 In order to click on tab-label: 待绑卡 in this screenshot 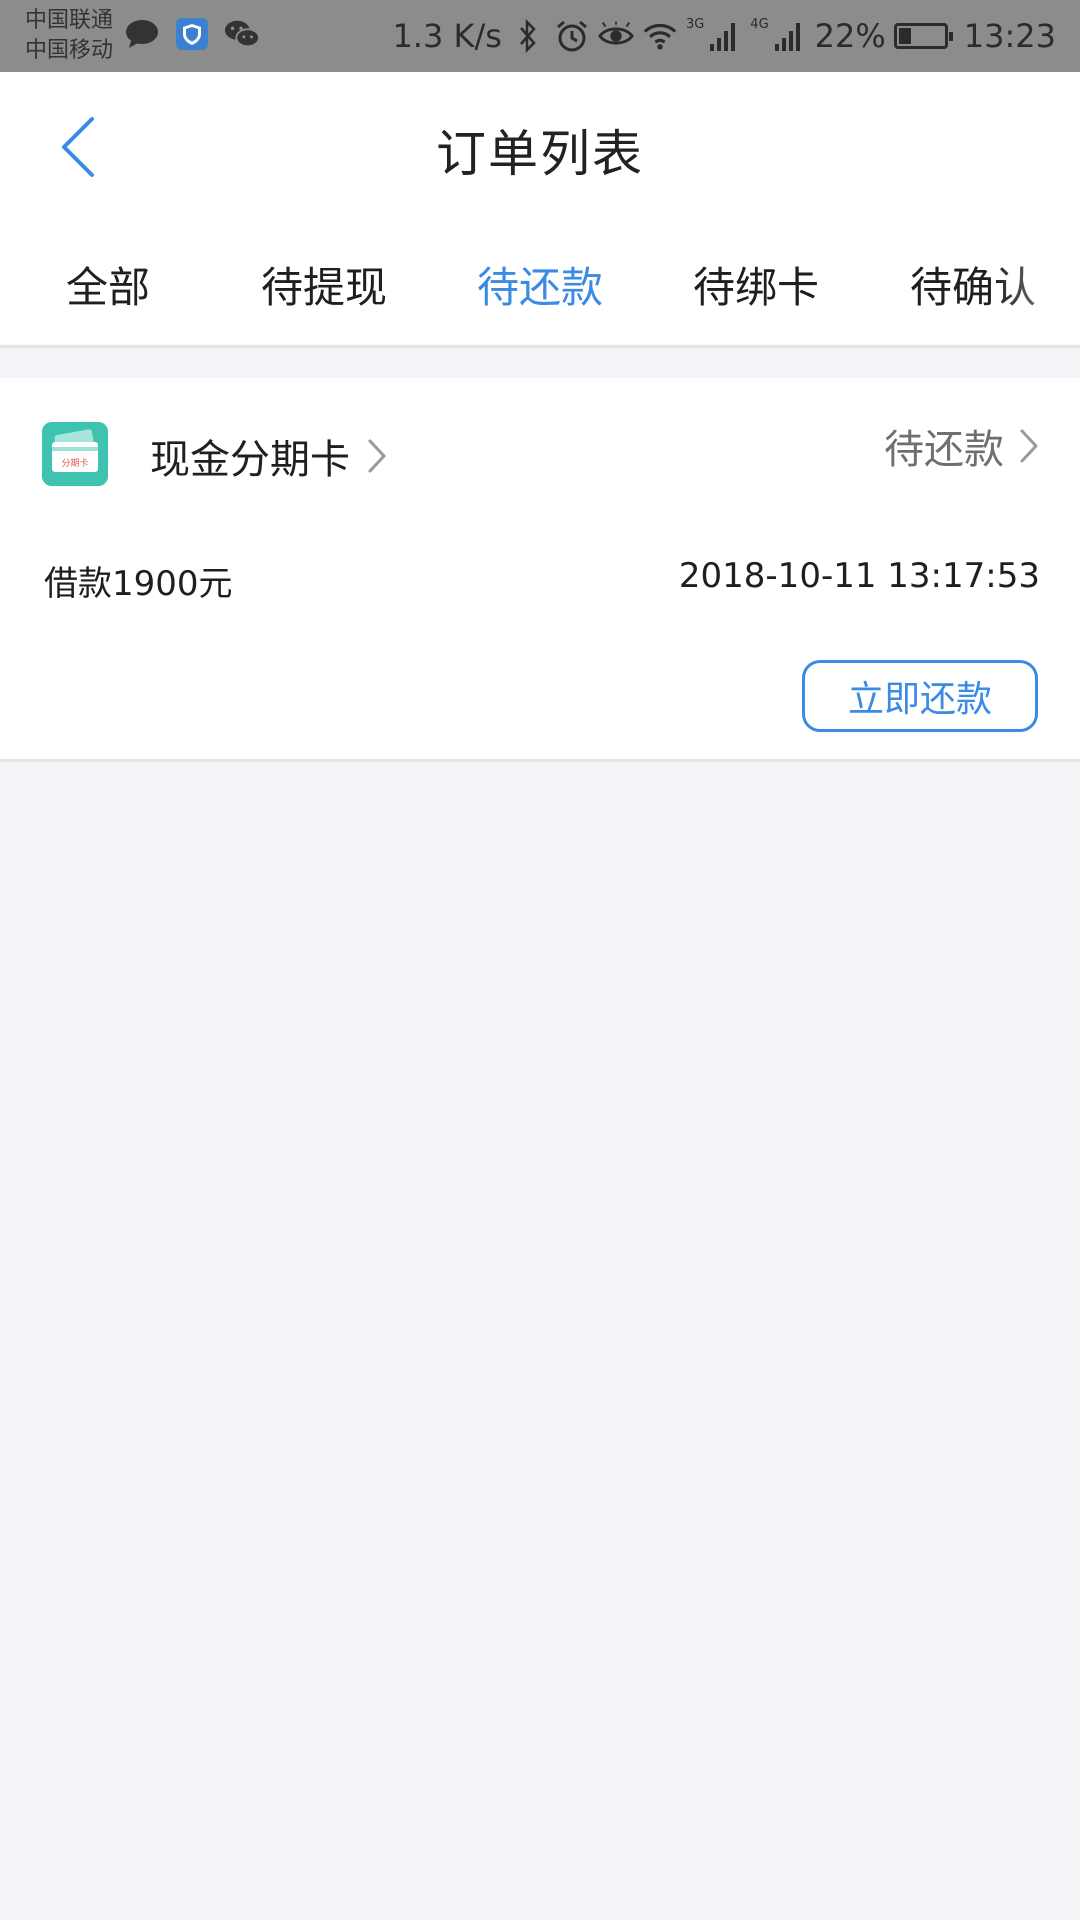, I will do `click(755, 287)`.